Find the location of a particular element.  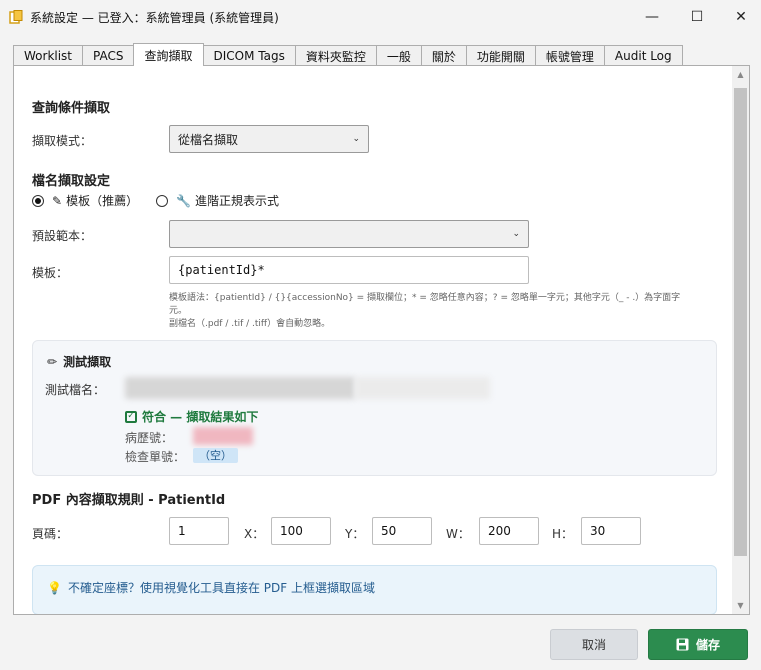

hint-line: 元。 is located at coordinates (178, 311).